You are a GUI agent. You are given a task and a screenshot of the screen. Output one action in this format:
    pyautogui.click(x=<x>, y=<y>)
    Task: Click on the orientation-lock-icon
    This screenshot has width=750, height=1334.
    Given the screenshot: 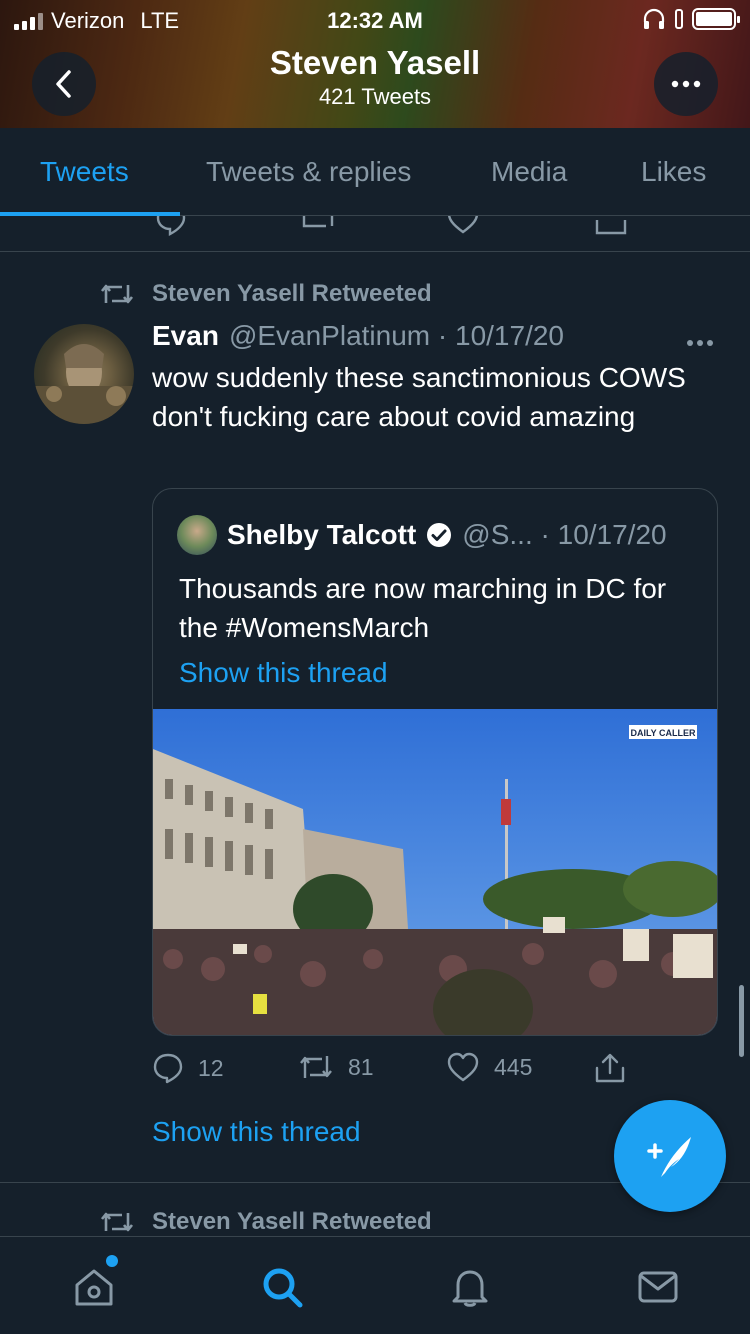 What is the action you would take?
    pyautogui.click(x=679, y=19)
    